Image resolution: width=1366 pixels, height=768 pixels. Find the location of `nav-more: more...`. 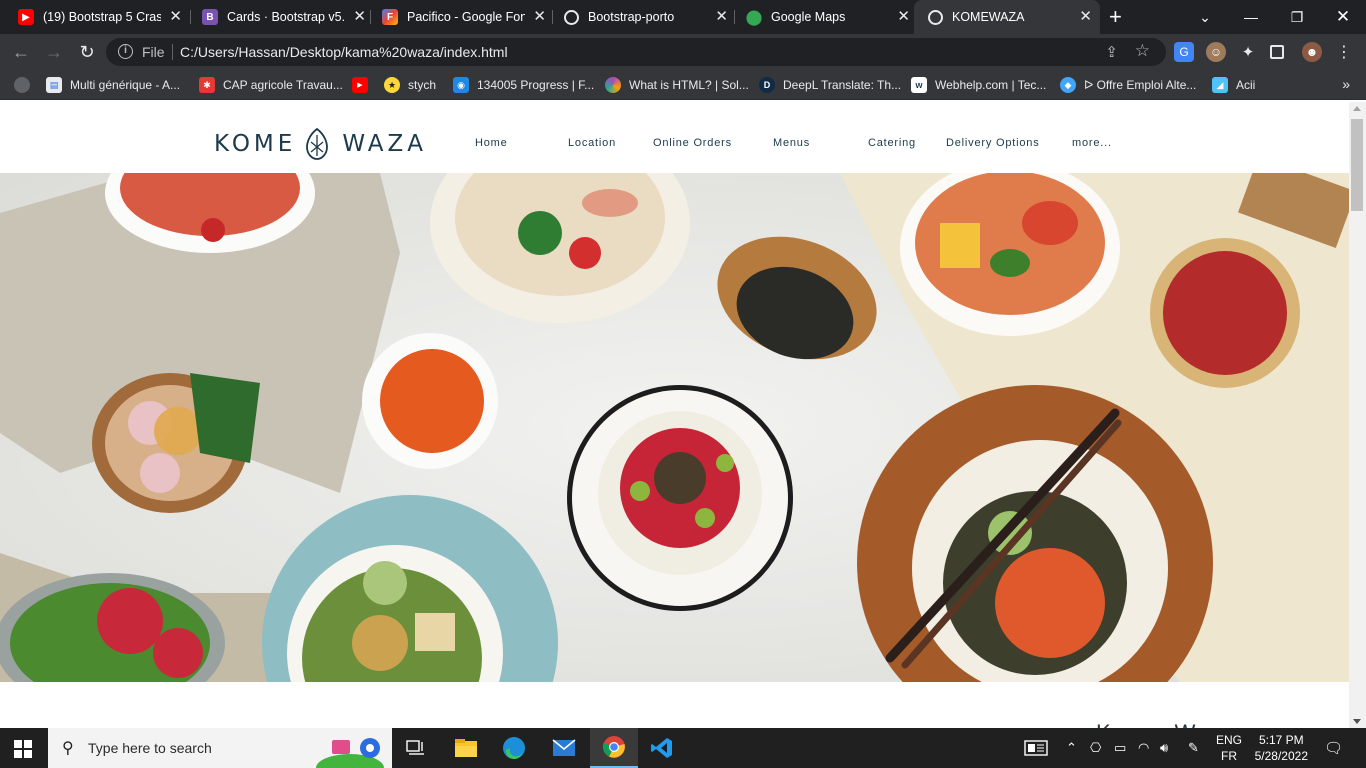

nav-more: more... is located at coordinates (1092, 143).